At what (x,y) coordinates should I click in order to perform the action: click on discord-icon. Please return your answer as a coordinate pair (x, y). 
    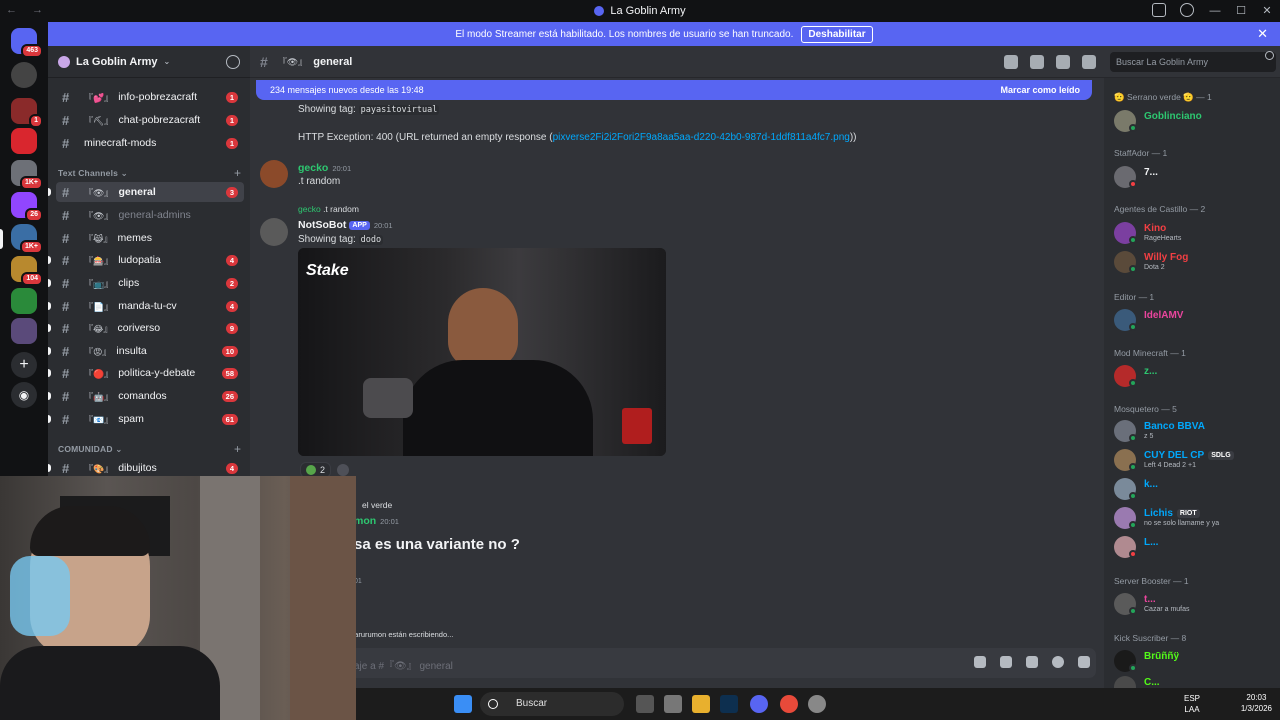
    Looking at the image, I should click on (759, 704).